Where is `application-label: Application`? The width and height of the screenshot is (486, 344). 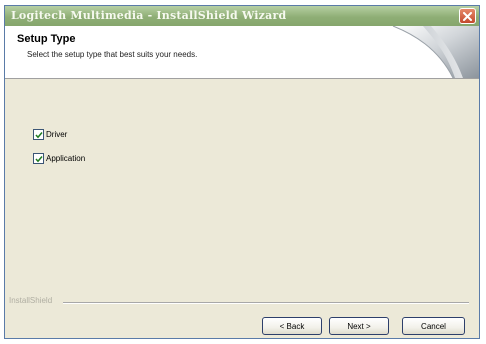 application-label: Application is located at coordinates (66, 158).